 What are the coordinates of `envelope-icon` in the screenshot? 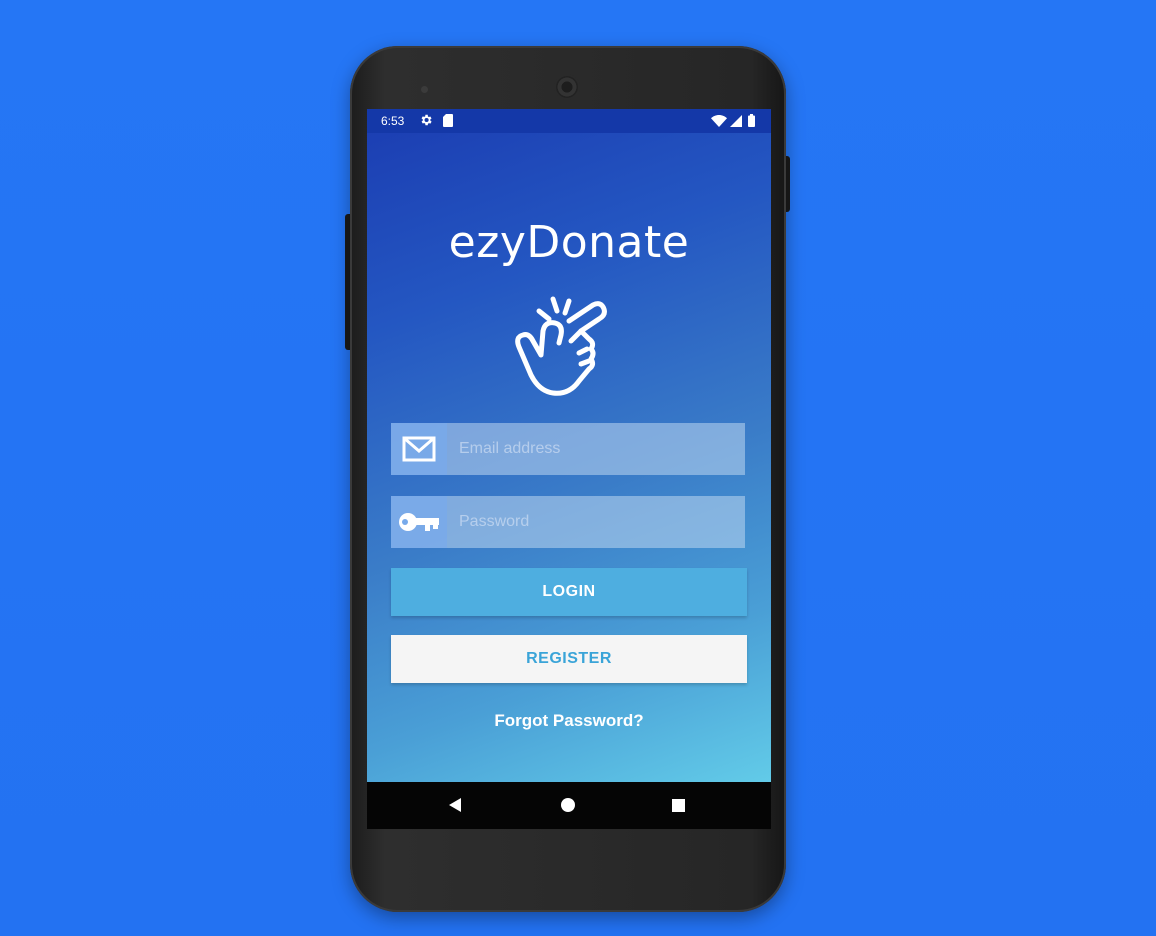 It's located at (419, 449).